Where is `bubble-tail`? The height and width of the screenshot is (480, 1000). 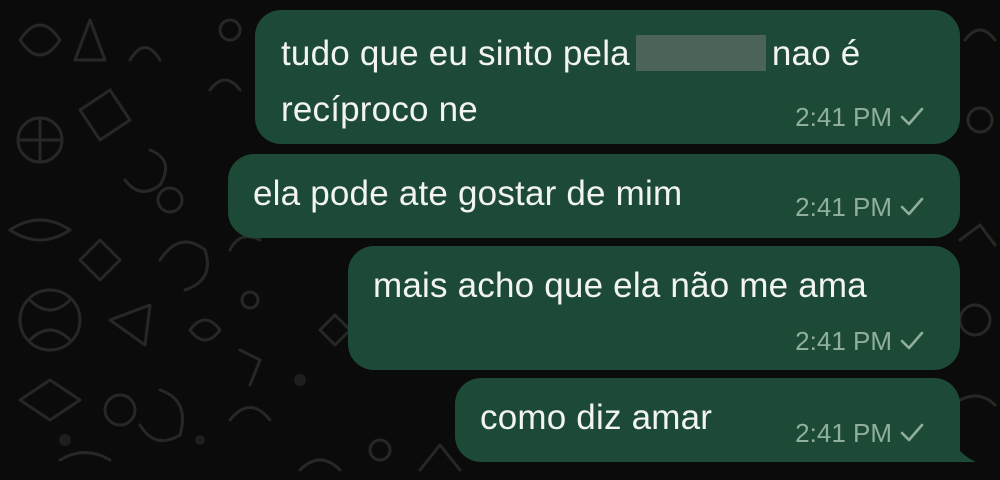
bubble-tail is located at coordinates (962, 448).